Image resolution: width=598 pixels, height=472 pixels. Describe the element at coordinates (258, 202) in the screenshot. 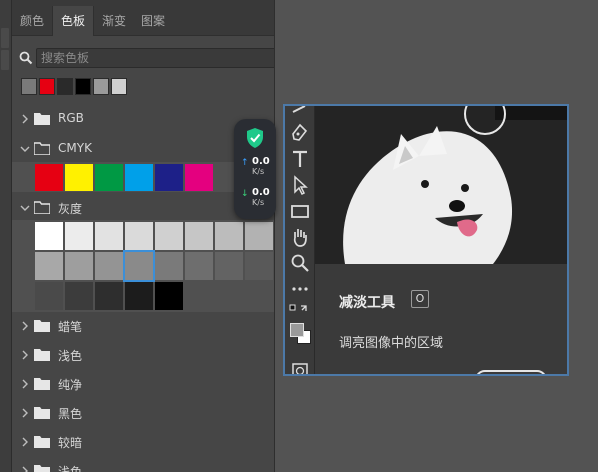

I see `download-unit: K/s` at that location.